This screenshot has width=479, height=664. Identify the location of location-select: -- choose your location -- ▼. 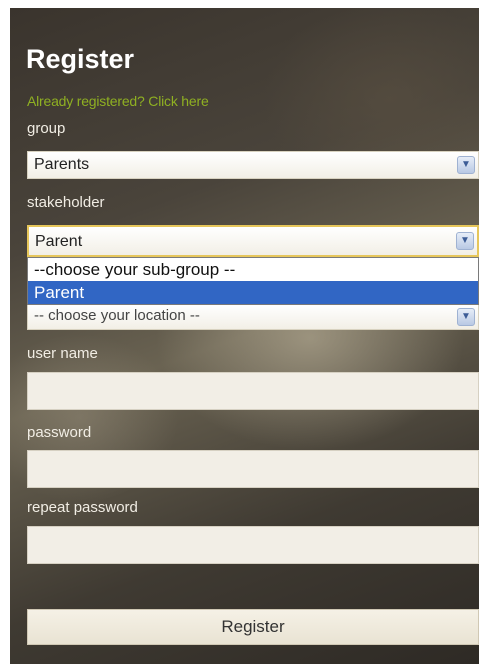
(253, 317).